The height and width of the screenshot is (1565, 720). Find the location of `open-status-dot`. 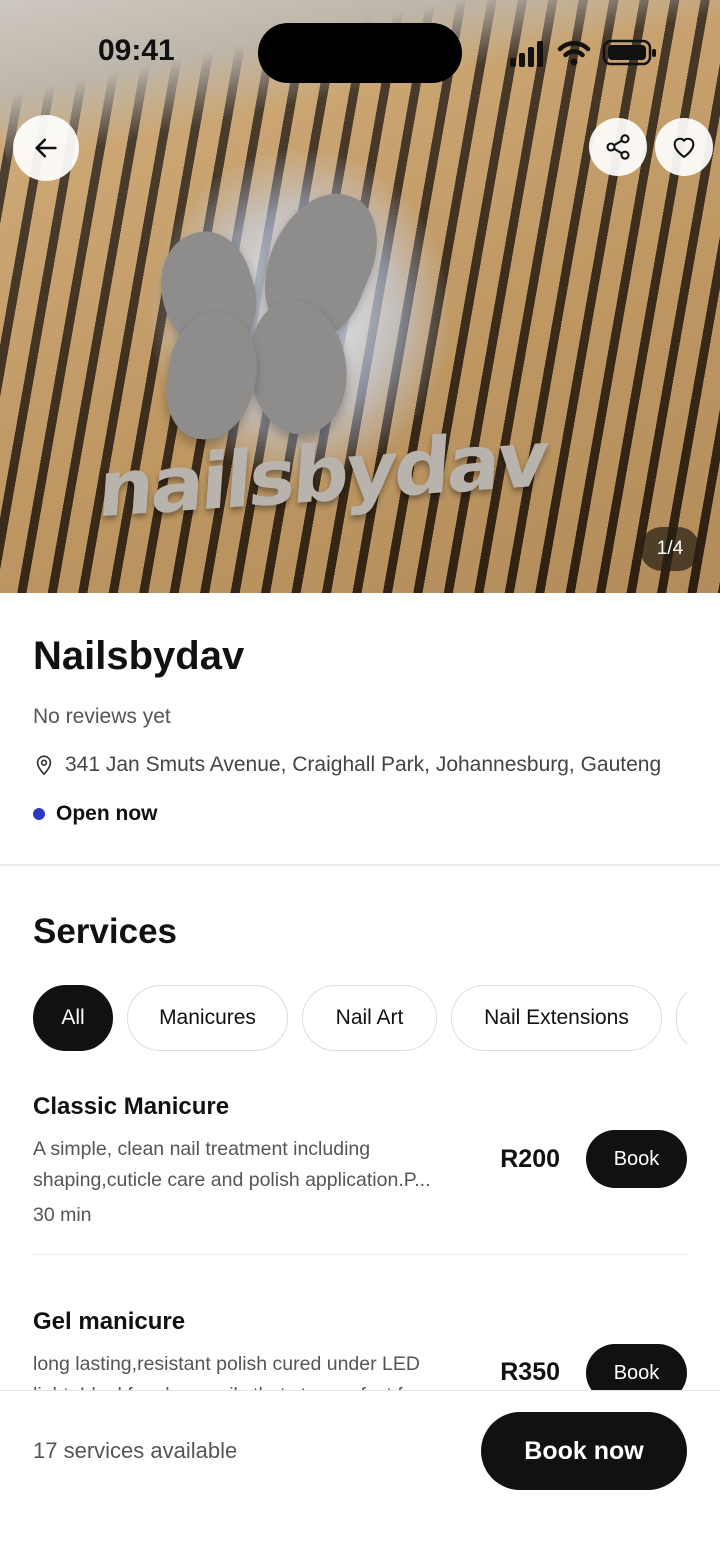

open-status-dot is located at coordinates (39, 814).